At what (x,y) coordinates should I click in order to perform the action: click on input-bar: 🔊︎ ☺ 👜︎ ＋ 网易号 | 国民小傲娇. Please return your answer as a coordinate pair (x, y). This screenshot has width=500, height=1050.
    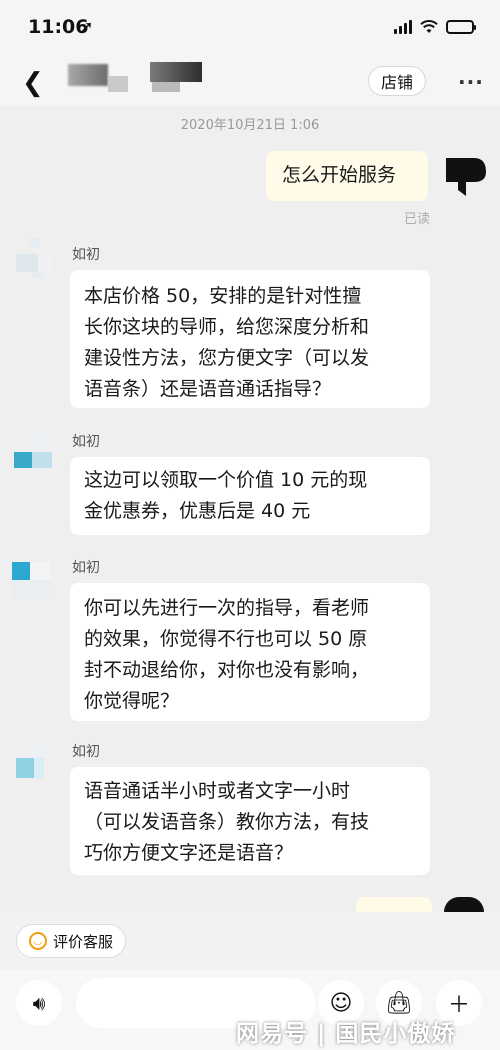
    Looking at the image, I should click on (250, 1010).